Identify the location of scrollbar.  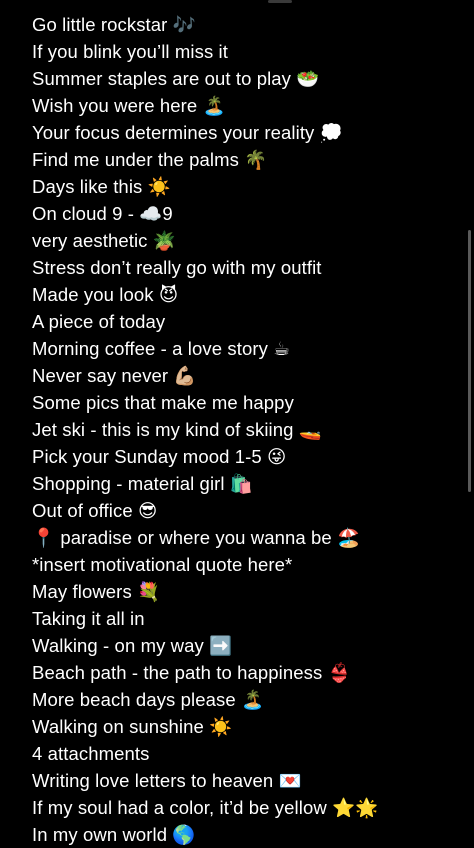
(469, 361).